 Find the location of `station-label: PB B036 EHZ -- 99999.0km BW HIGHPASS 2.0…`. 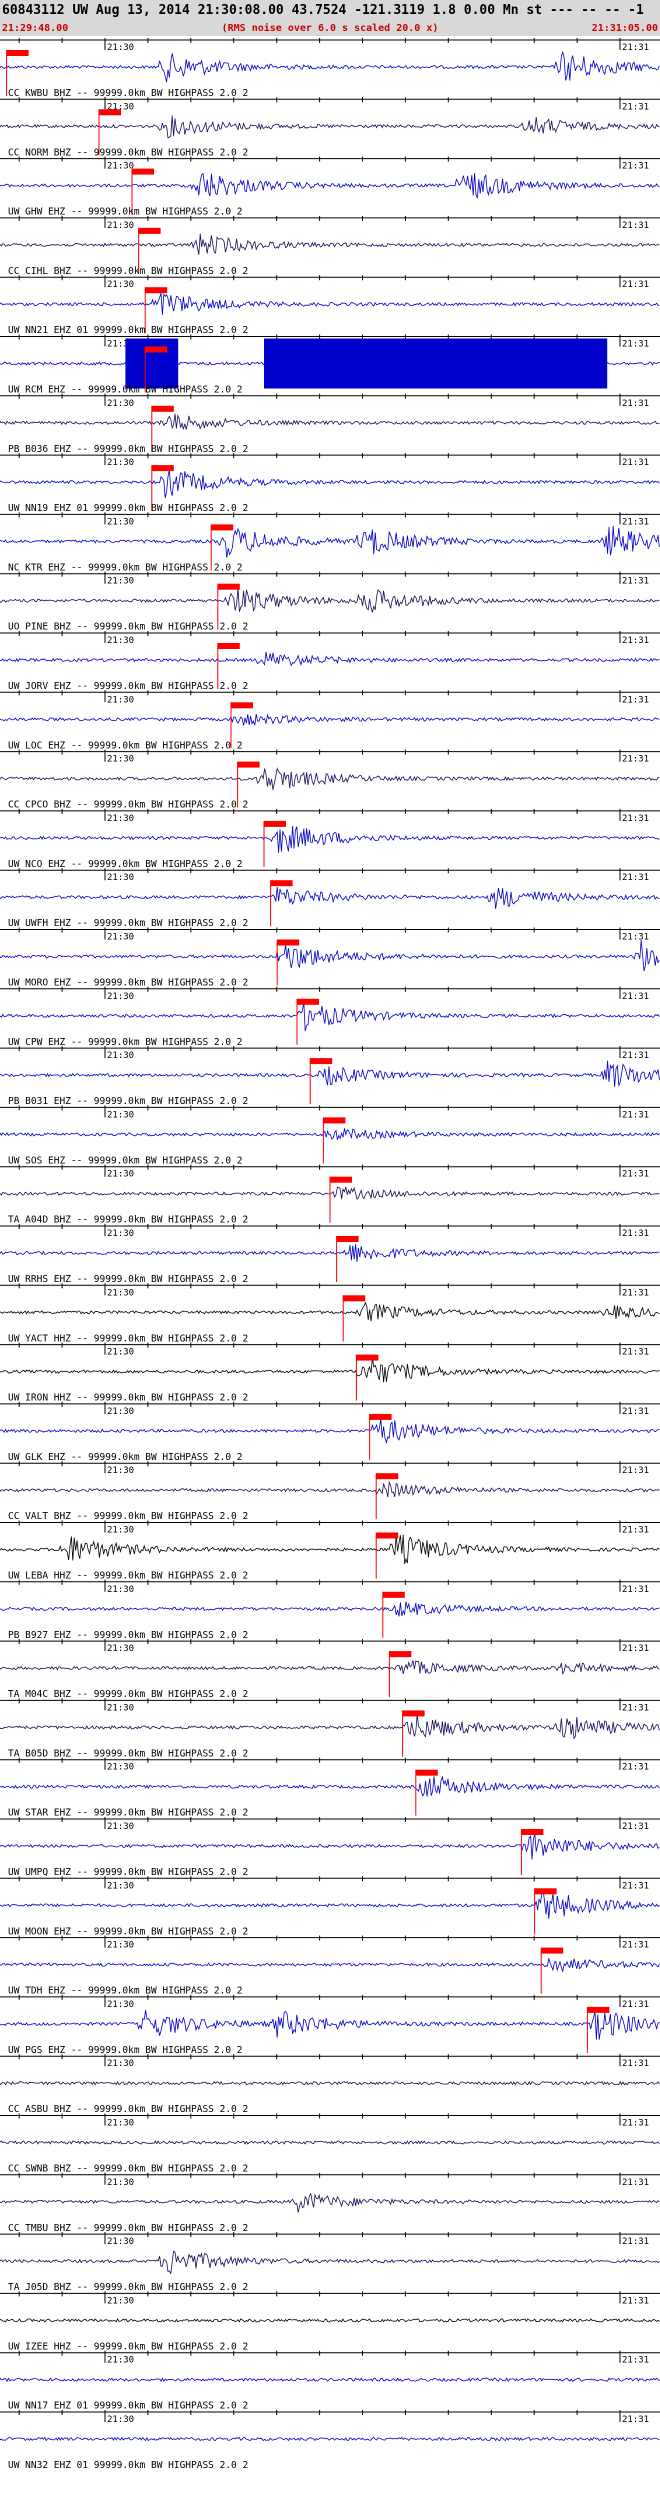

station-label: PB B036 EHZ -- 99999.0km BW HIGHPASS 2.0… is located at coordinates (128, 449).